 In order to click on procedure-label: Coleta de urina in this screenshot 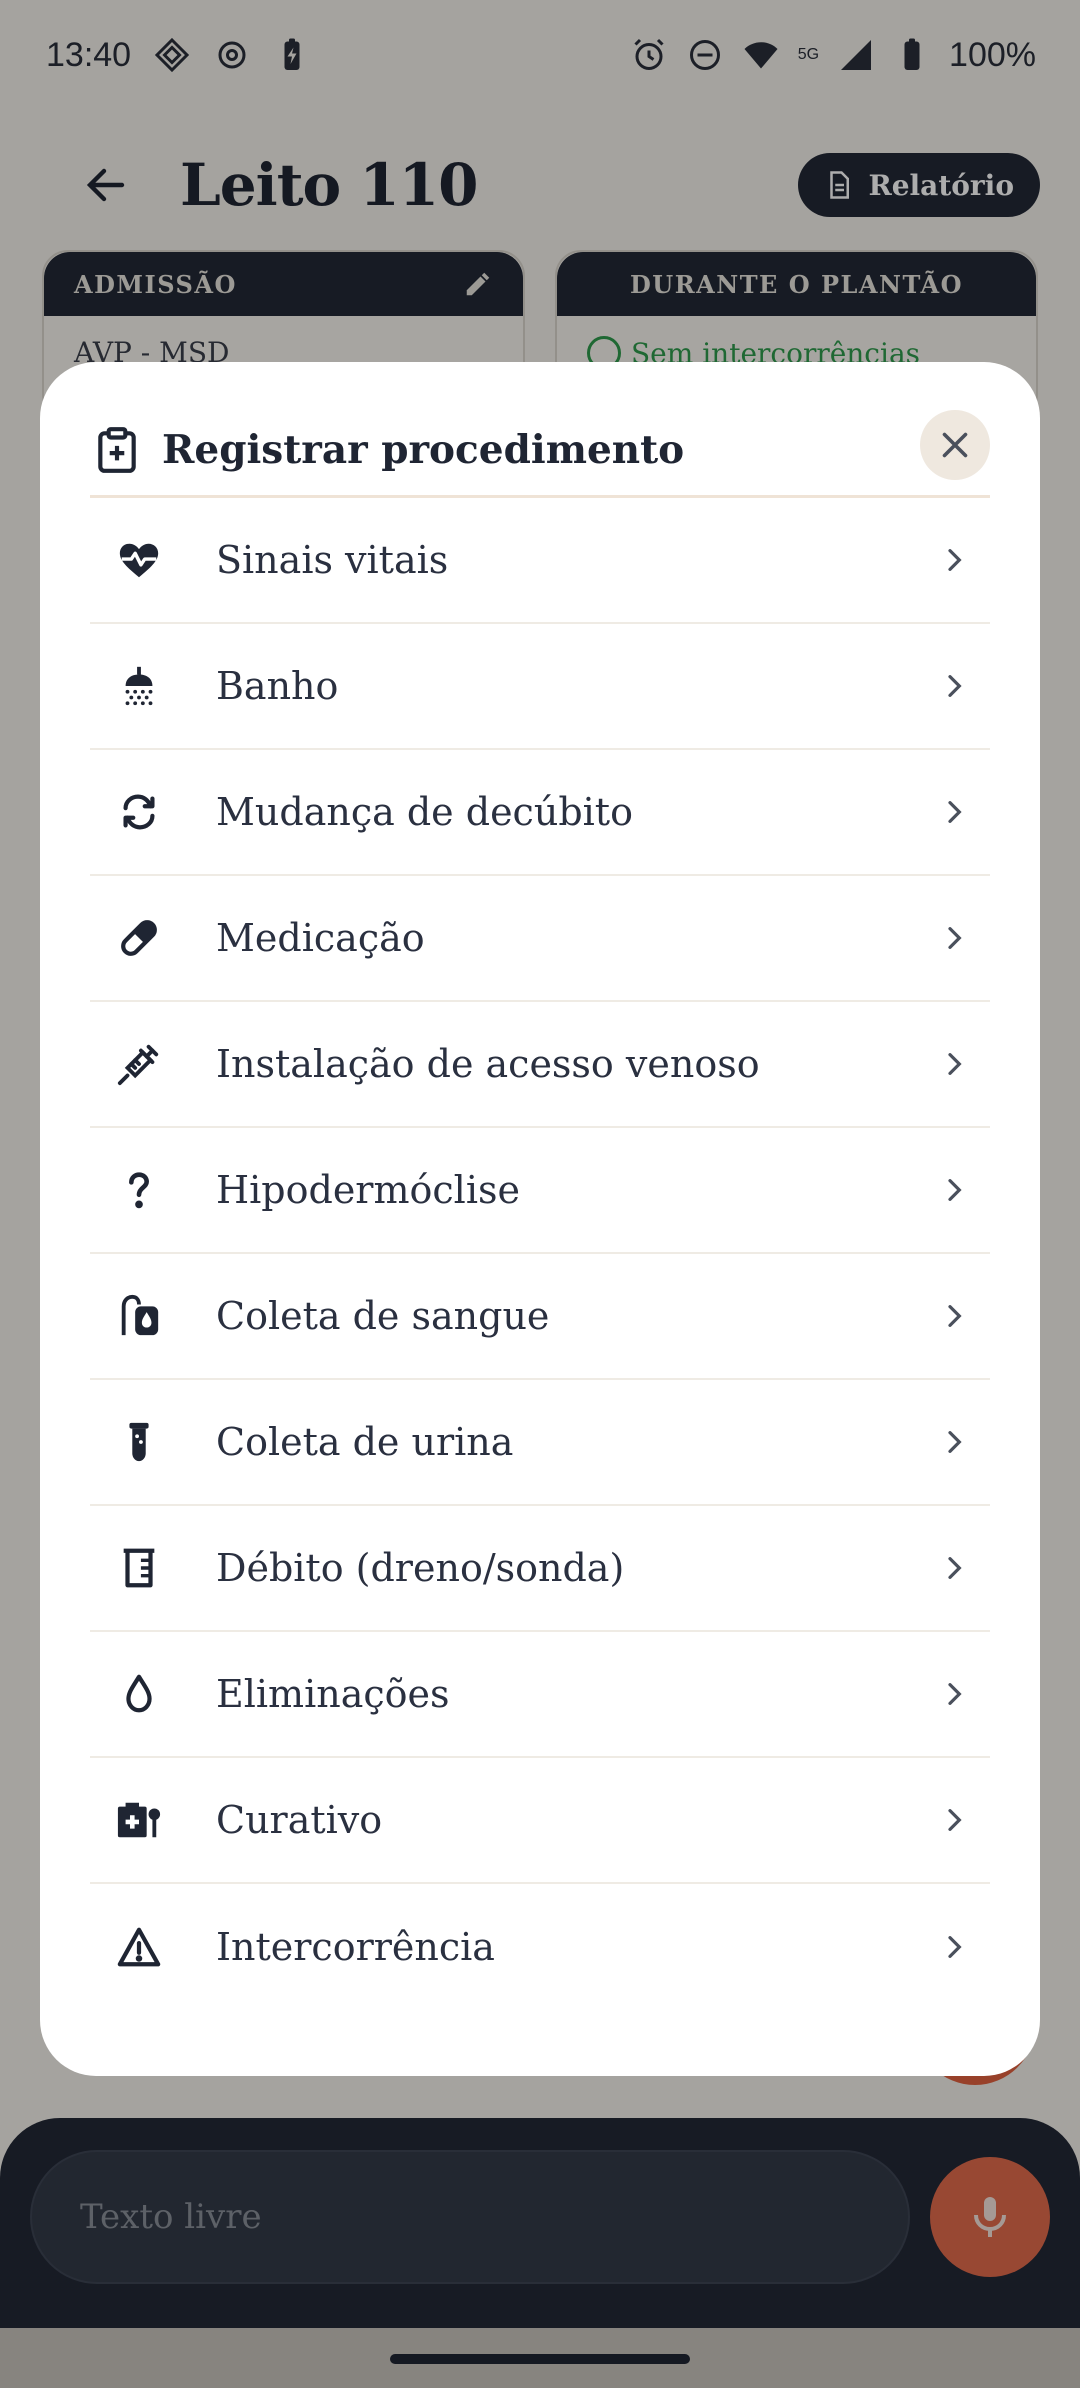, I will do `click(365, 1442)`.